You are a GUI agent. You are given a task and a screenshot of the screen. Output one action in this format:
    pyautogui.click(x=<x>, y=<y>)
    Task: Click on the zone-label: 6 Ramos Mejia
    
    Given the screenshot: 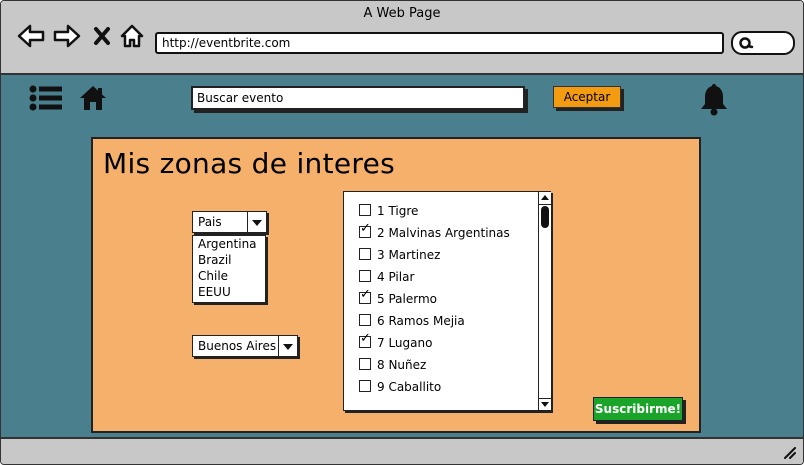 What is the action you would take?
    pyautogui.click(x=421, y=321)
    